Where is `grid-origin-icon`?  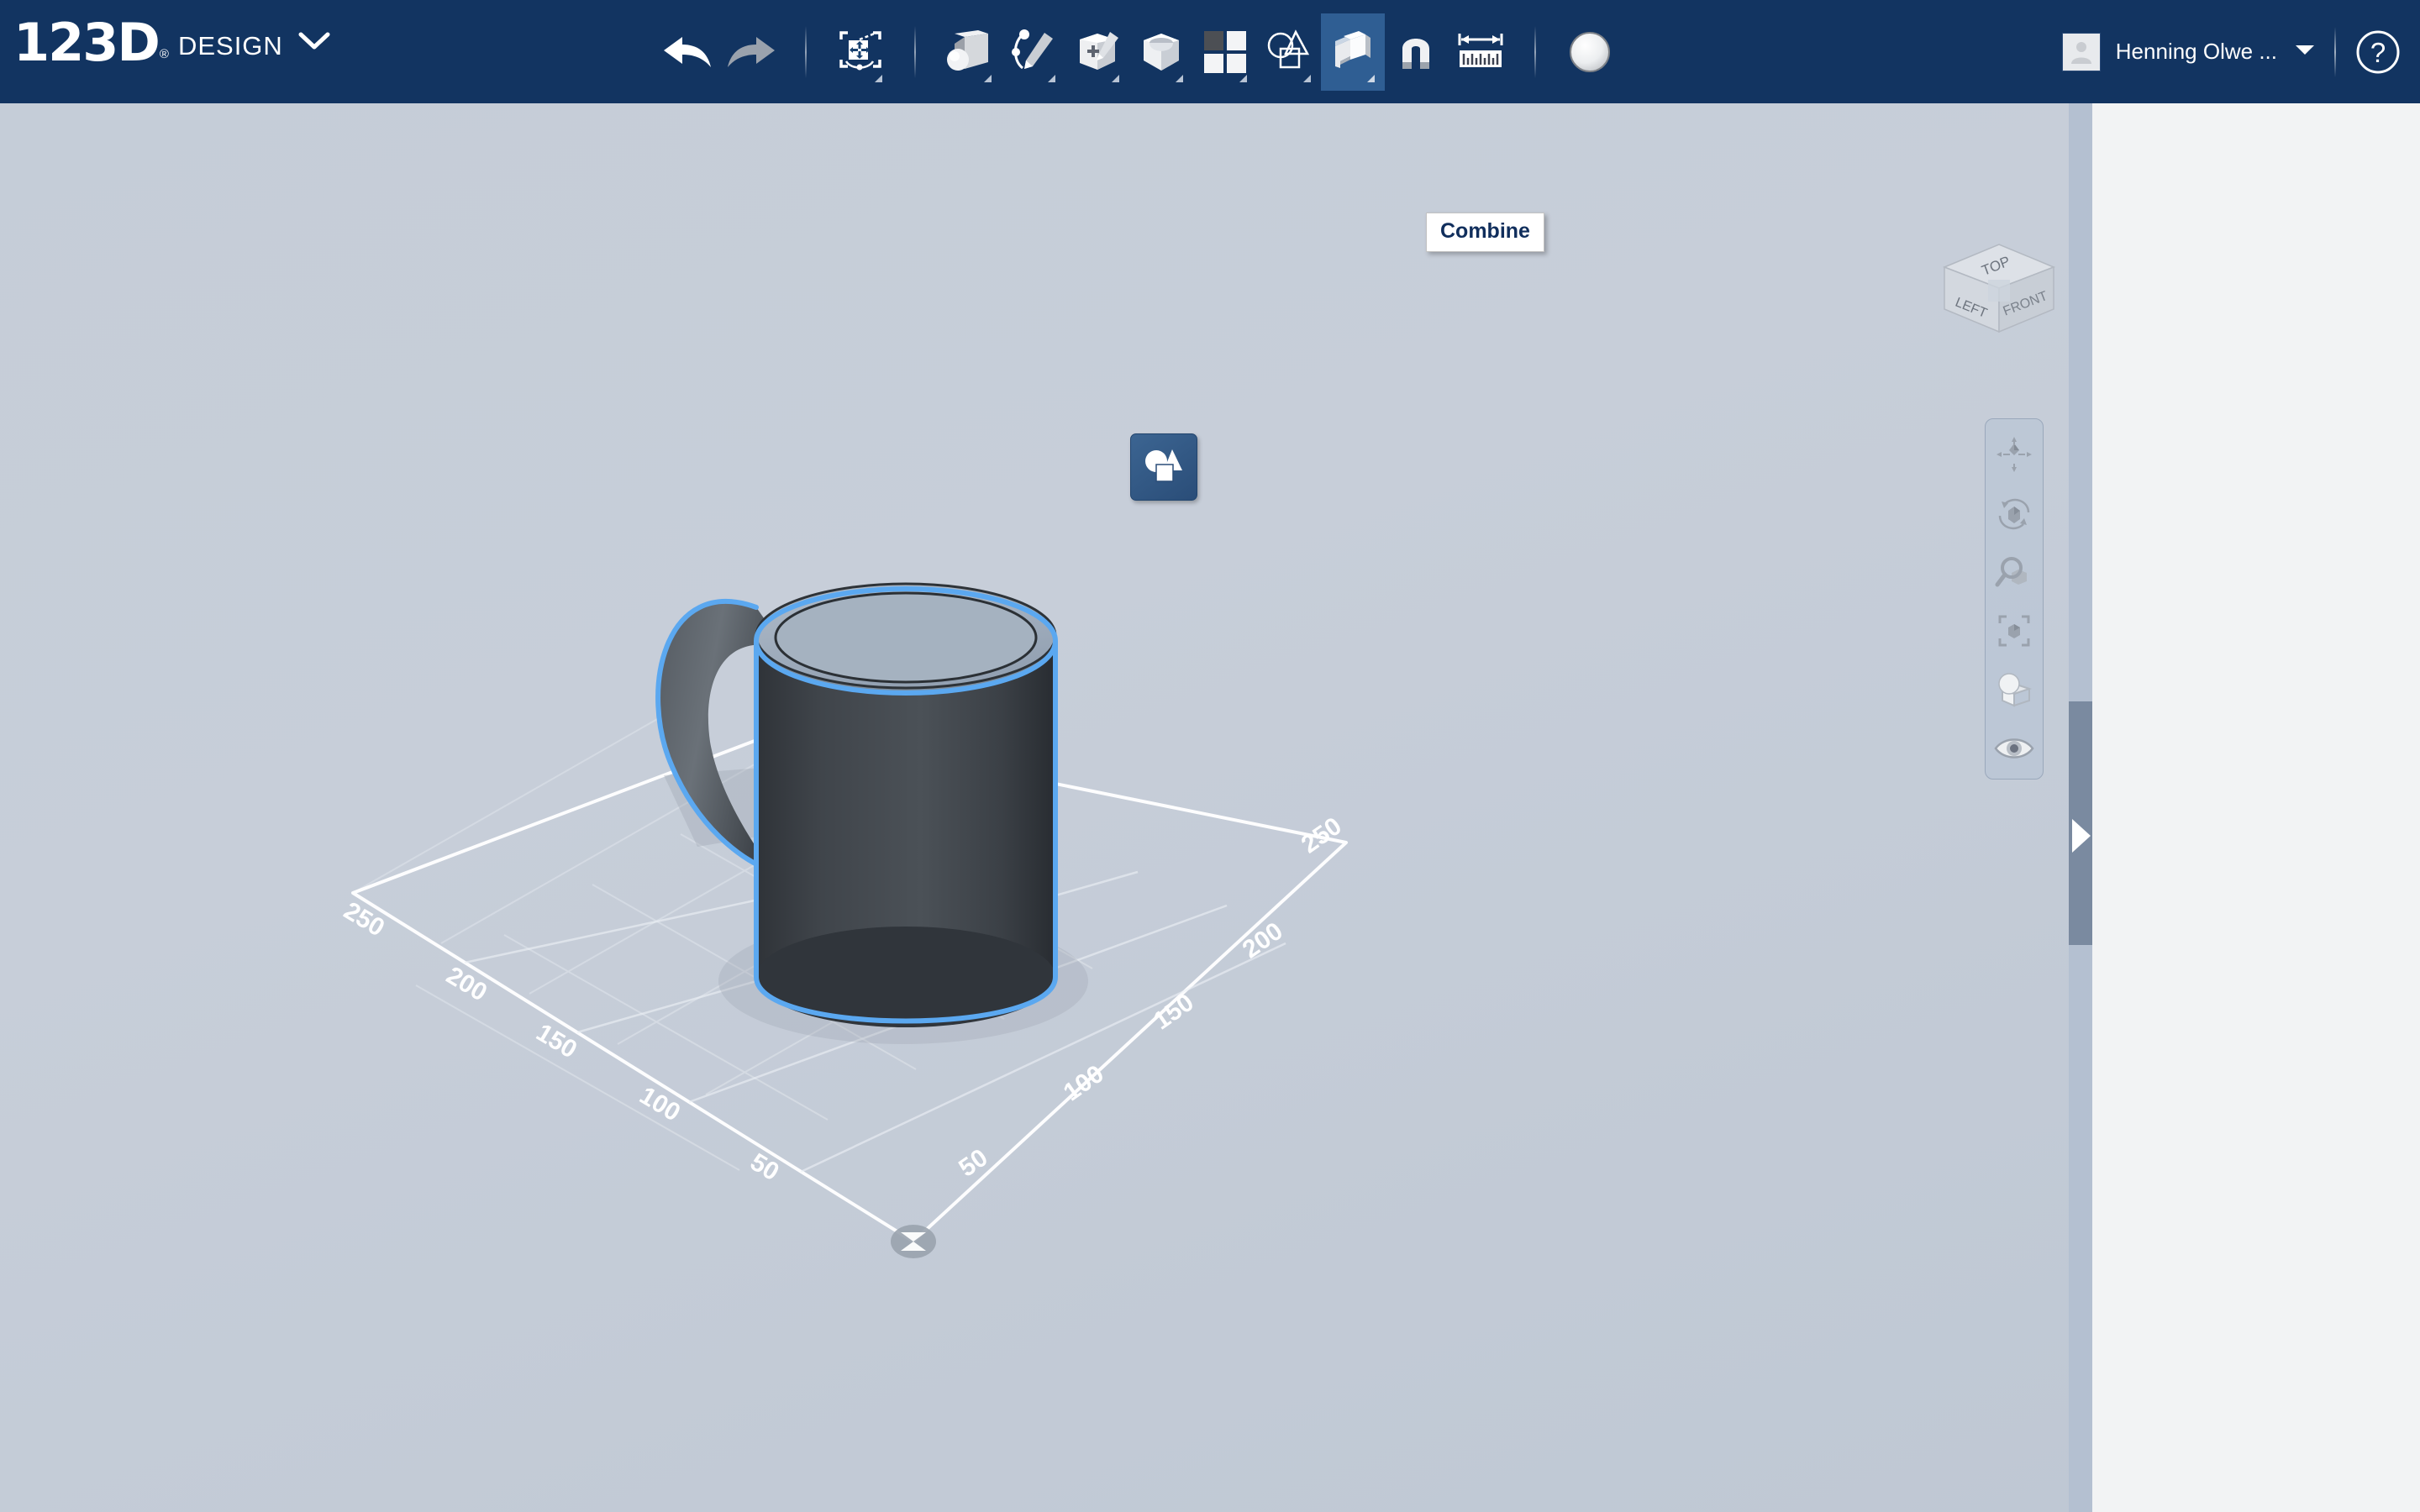
grid-origin-icon is located at coordinates (913, 1241).